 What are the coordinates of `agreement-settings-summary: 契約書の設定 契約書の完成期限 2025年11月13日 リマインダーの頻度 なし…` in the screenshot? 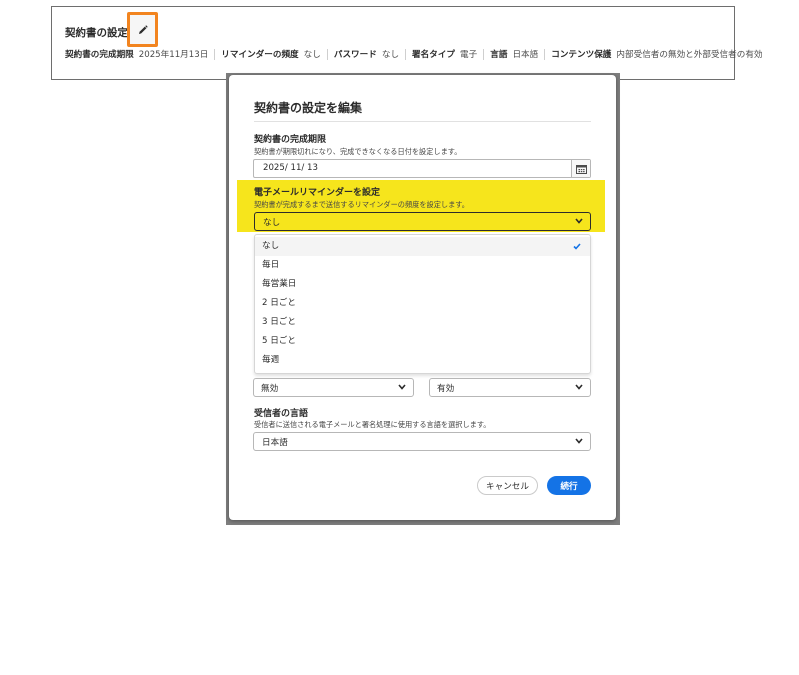 It's located at (407, 43).